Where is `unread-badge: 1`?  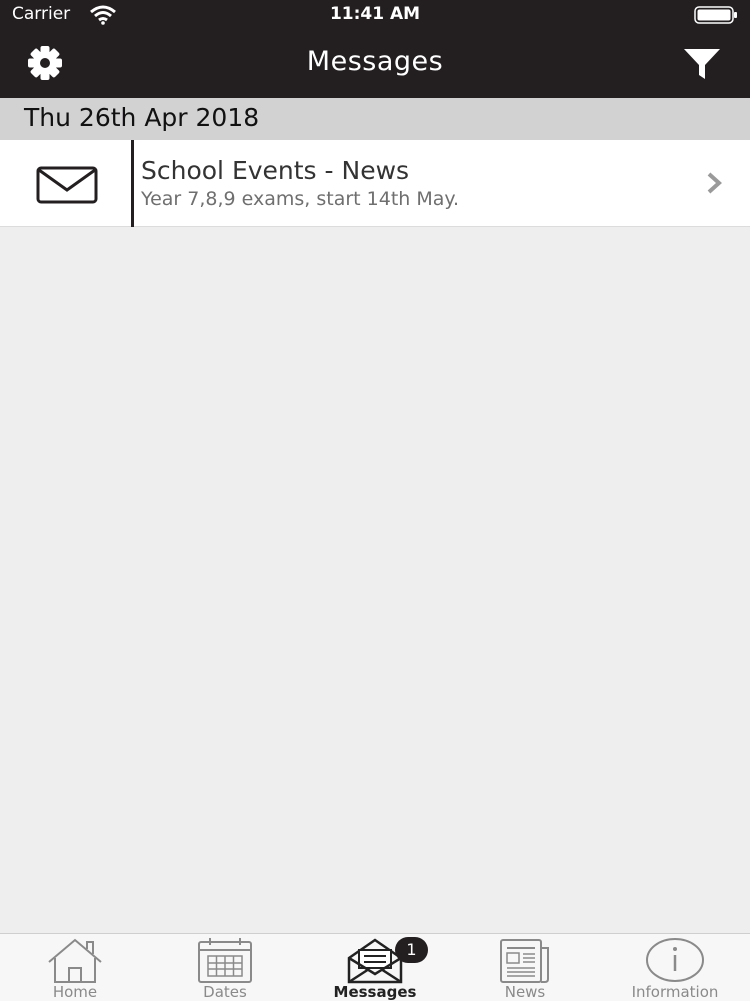
unread-badge: 1 is located at coordinates (411, 950).